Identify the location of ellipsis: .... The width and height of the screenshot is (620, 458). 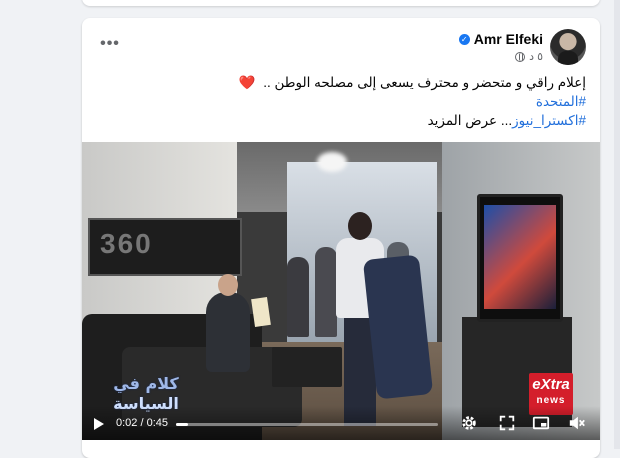
(506, 120).